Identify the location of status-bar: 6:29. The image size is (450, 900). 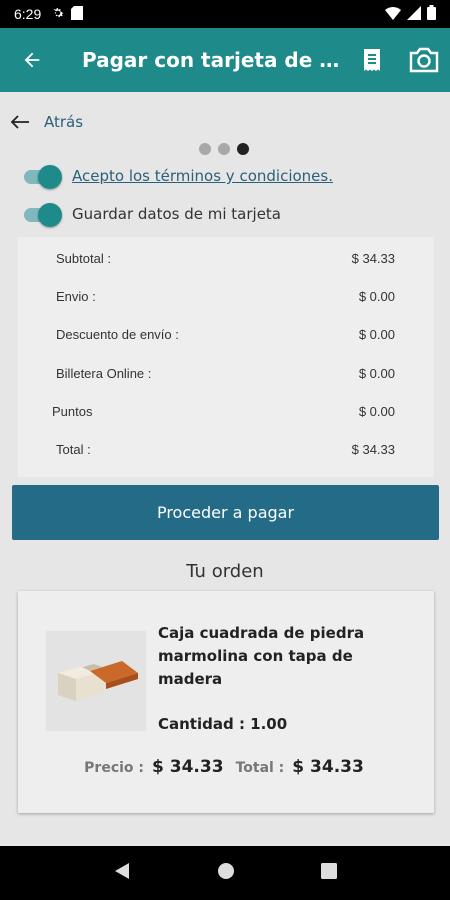
(225, 14).